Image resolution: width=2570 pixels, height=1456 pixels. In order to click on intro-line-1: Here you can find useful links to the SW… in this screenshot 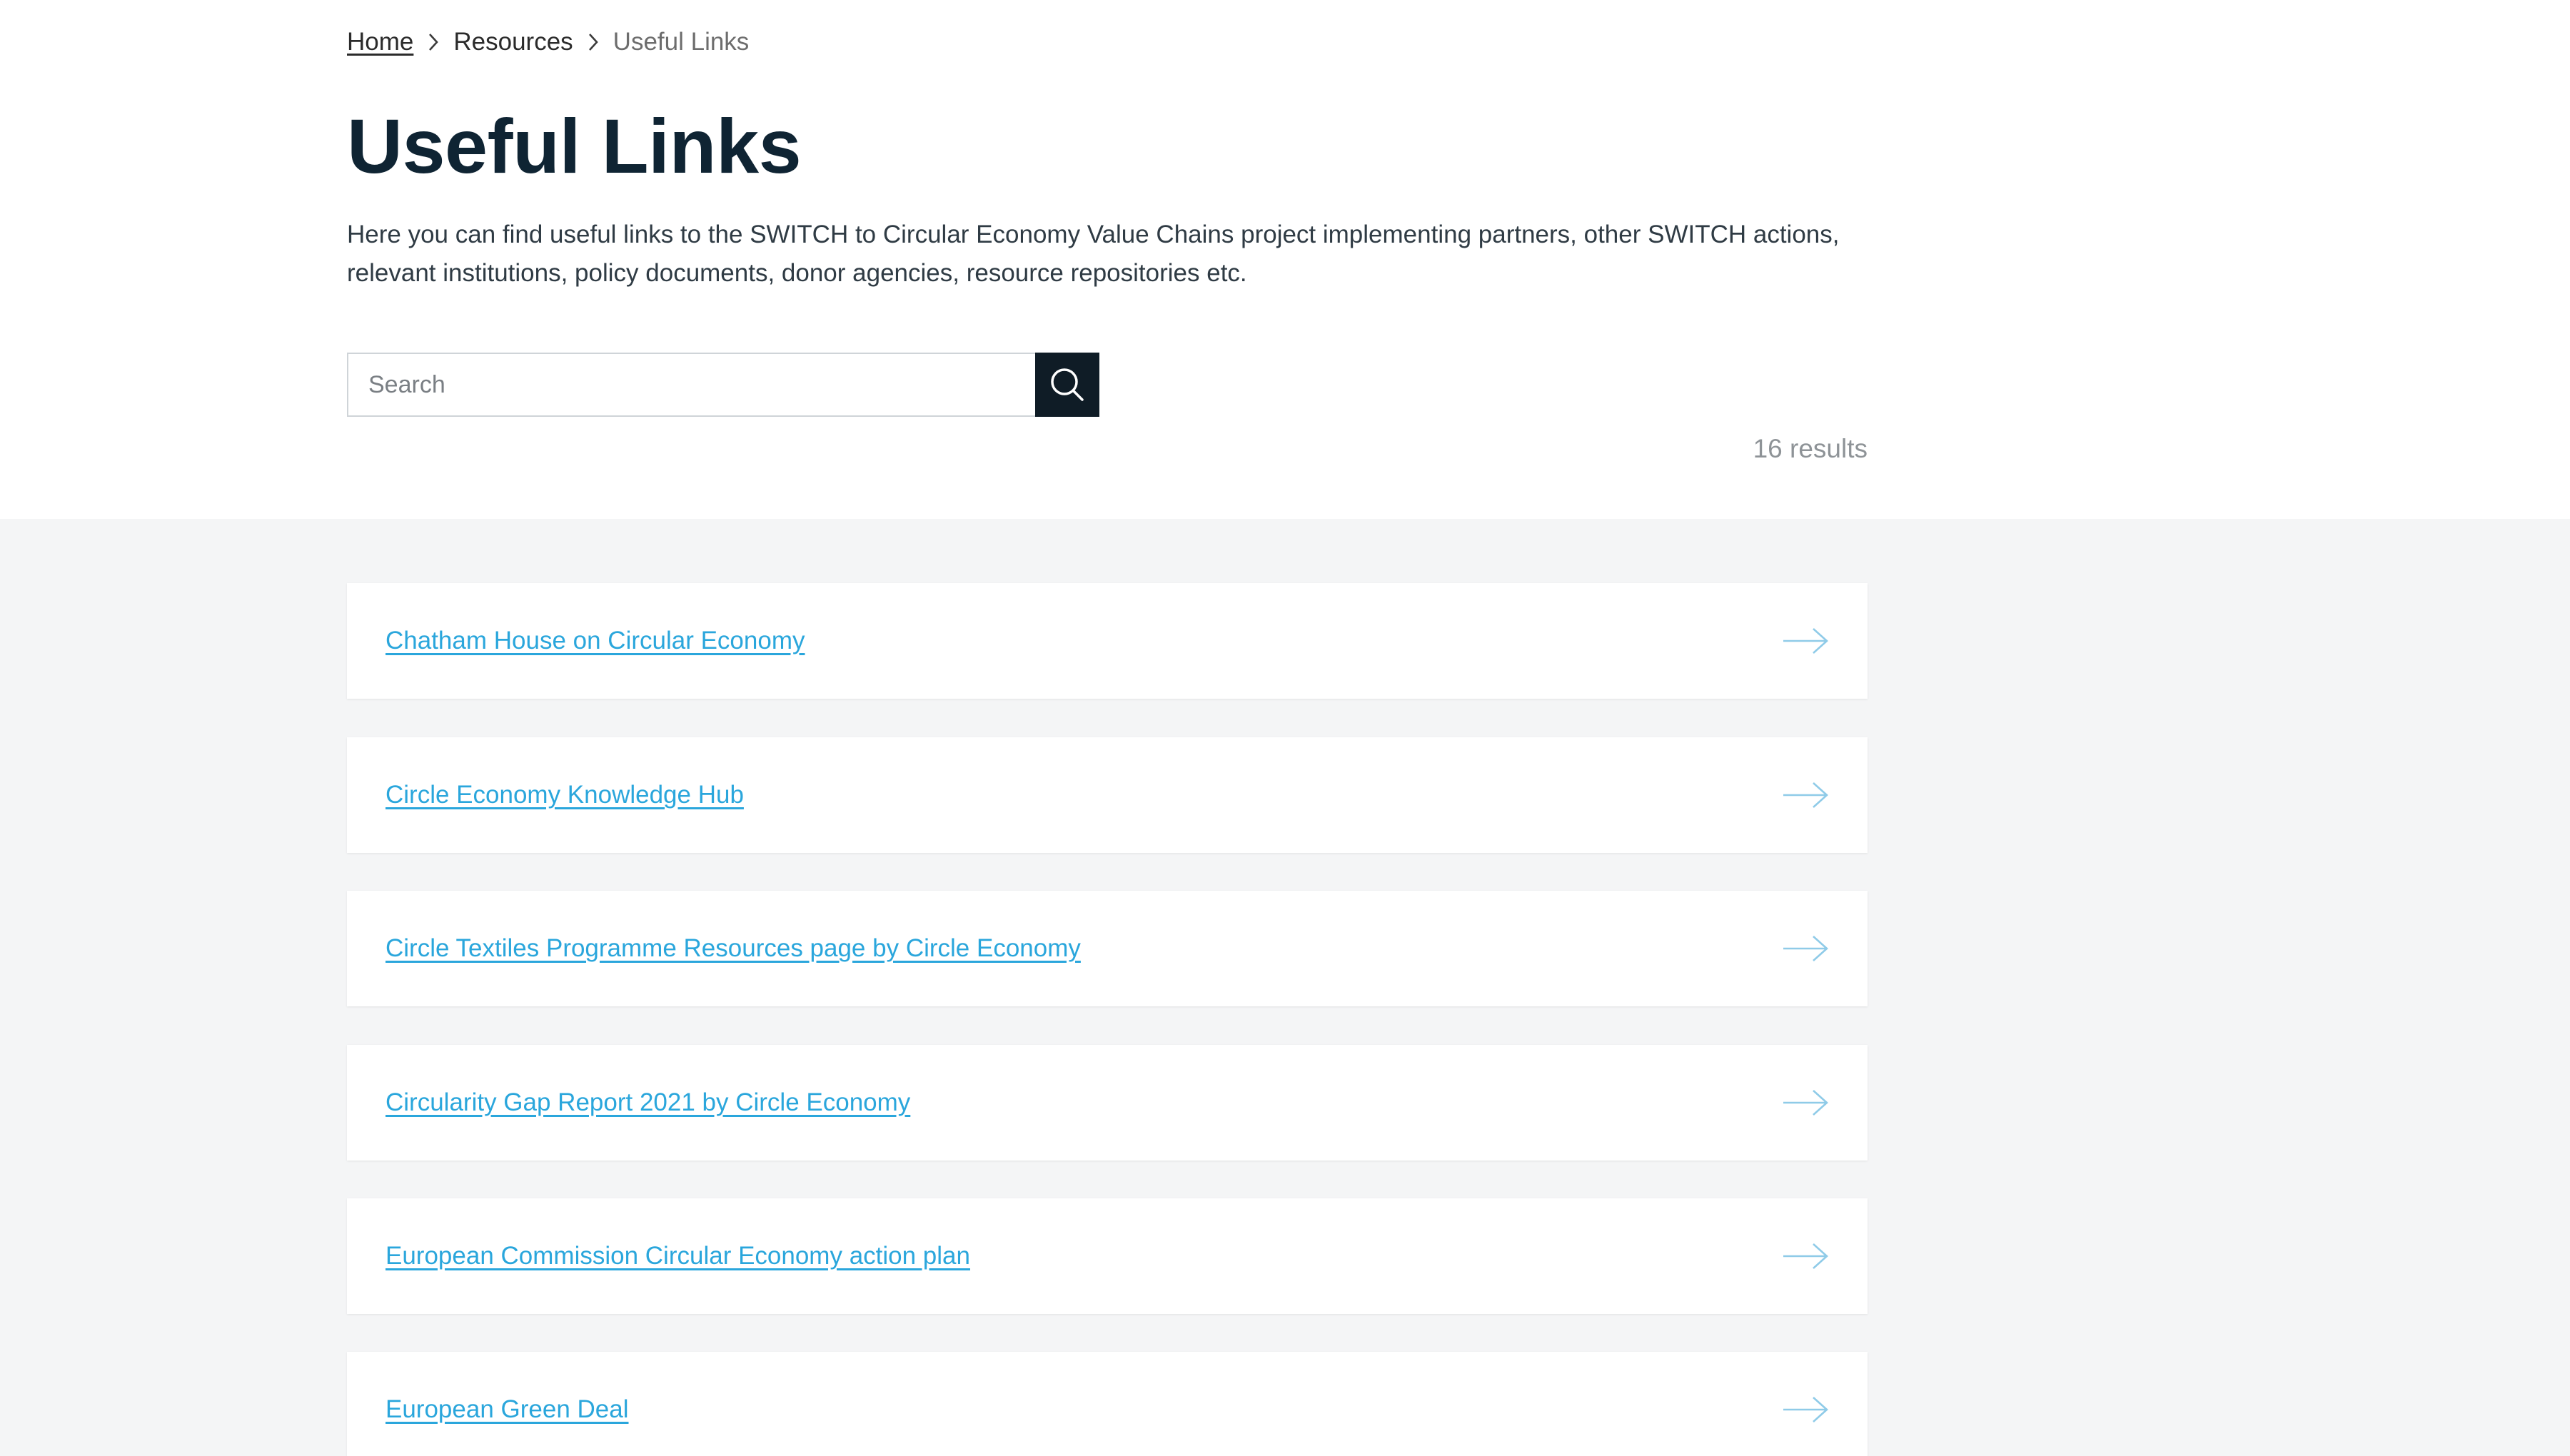, I will do `click(1093, 234)`.